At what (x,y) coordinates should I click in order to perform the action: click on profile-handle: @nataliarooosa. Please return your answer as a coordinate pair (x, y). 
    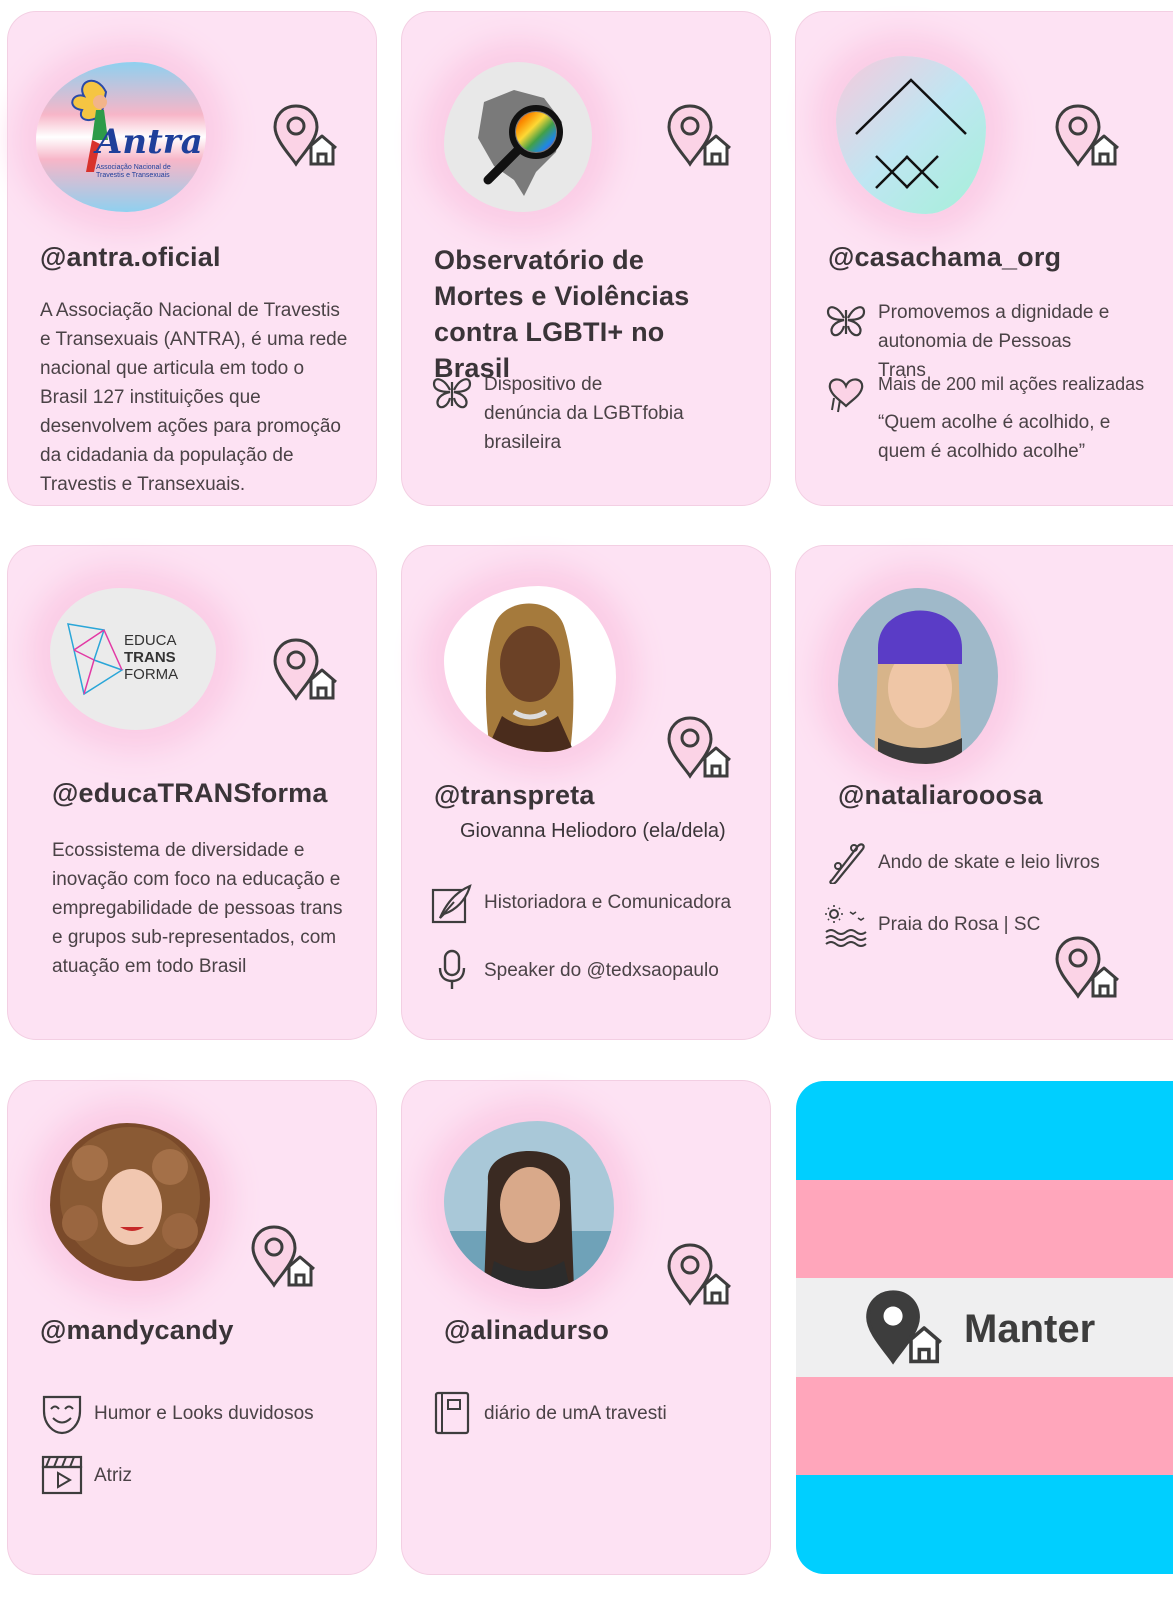
    Looking at the image, I should click on (940, 795).